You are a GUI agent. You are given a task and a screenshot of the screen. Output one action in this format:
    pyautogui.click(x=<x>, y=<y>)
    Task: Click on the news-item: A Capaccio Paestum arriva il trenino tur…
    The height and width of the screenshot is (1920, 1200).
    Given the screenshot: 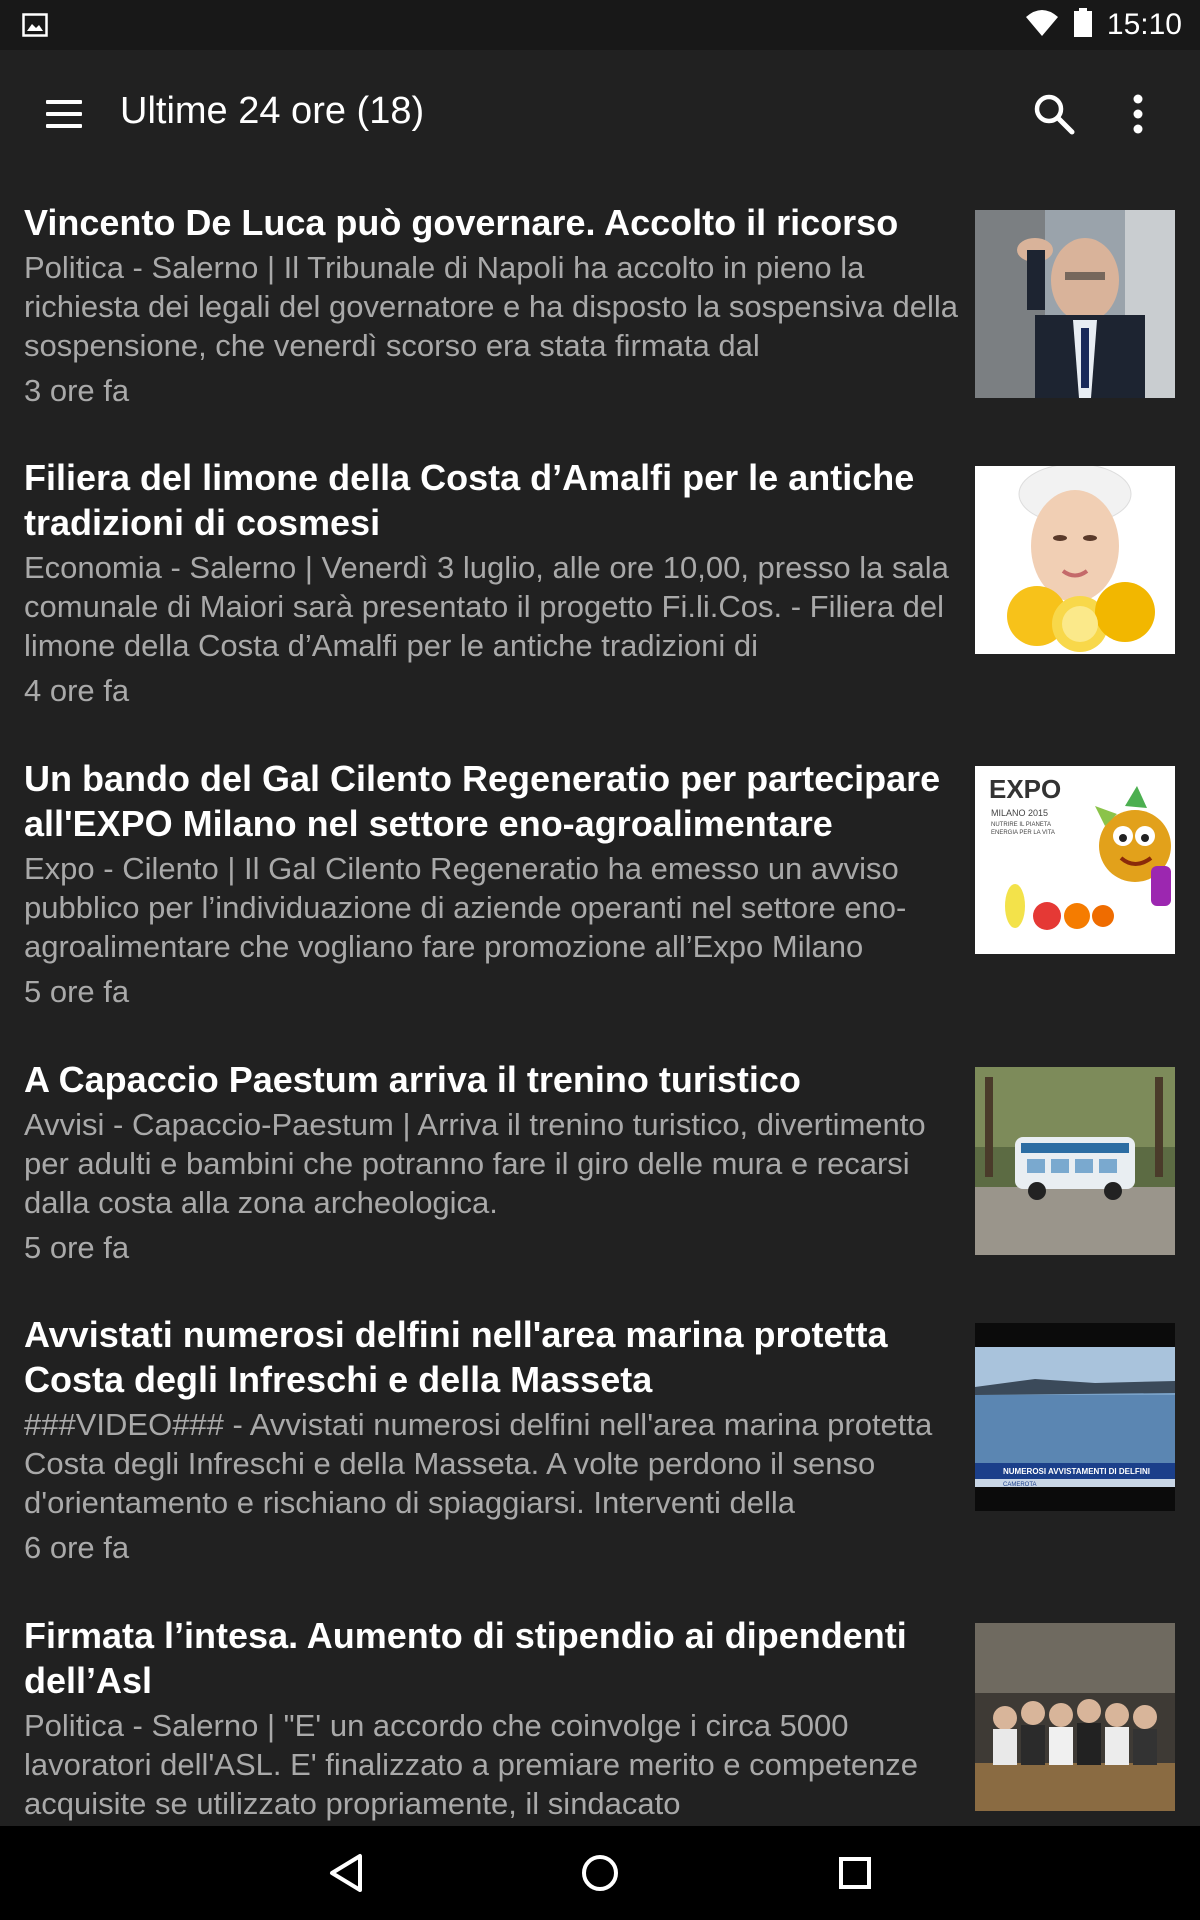 What is the action you would take?
    pyautogui.click(x=600, y=1182)
    